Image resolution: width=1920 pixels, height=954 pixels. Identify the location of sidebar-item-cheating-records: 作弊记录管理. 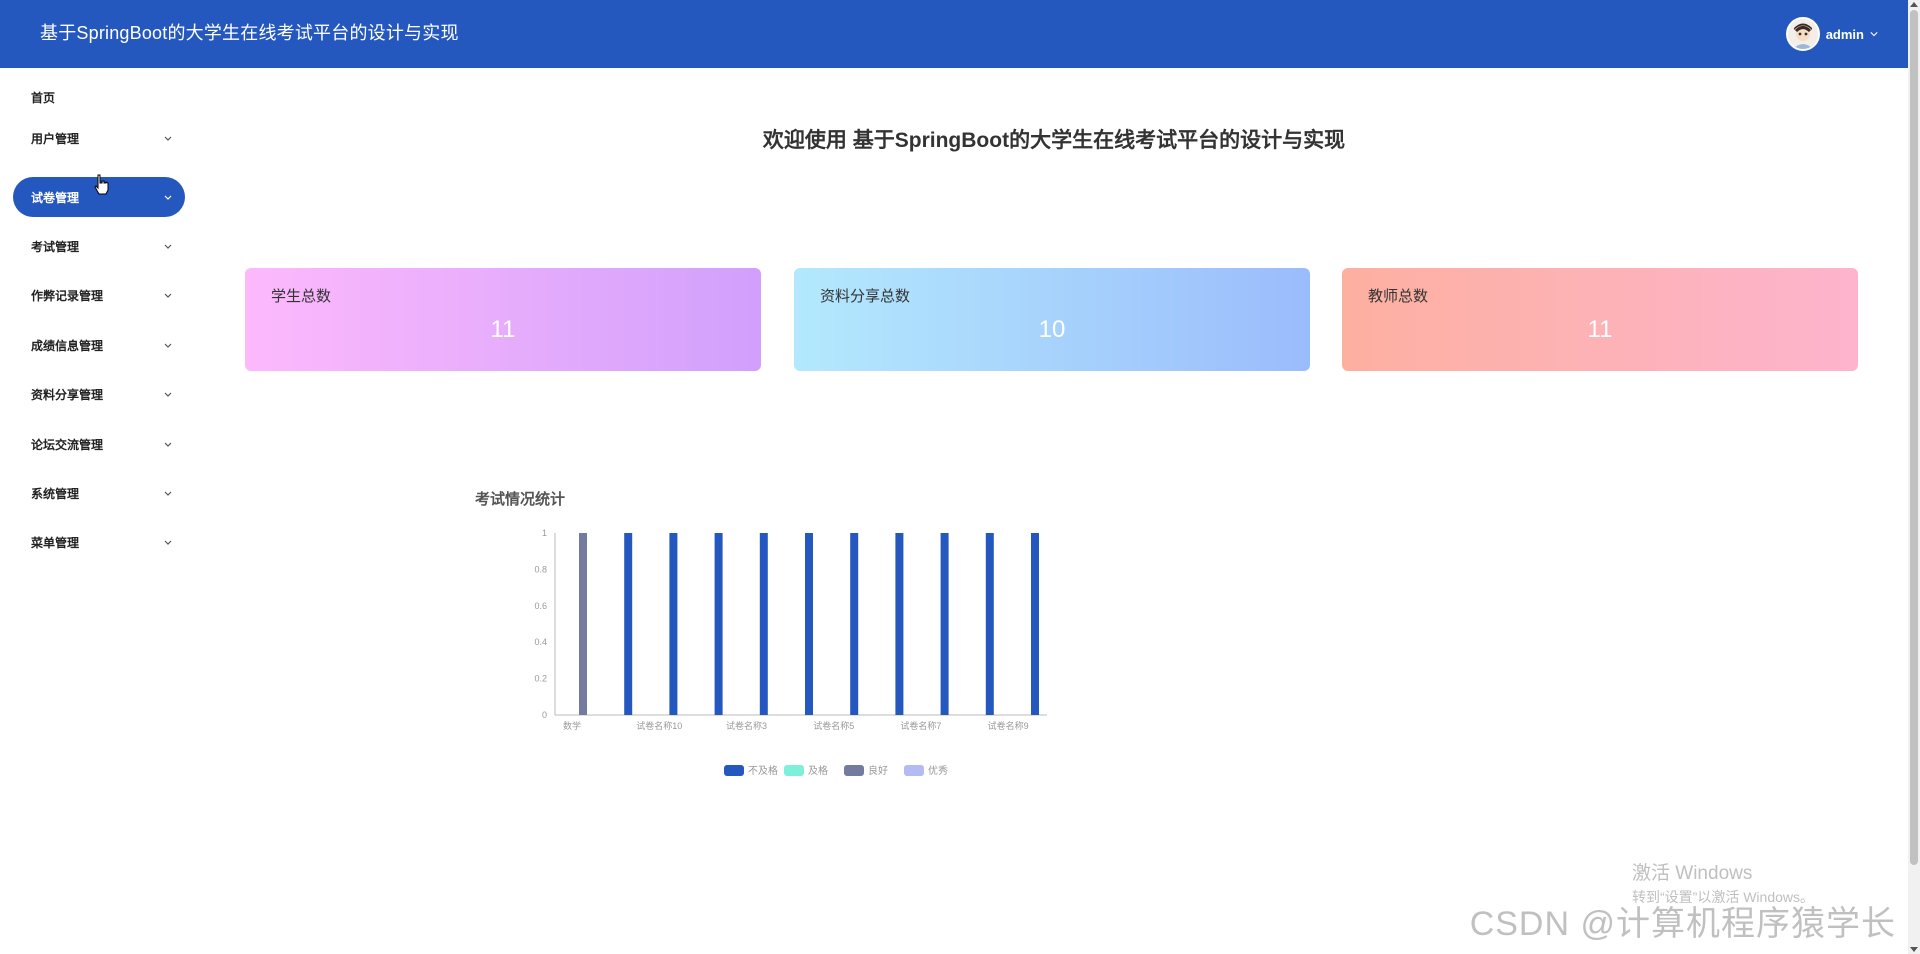
(99, 295).